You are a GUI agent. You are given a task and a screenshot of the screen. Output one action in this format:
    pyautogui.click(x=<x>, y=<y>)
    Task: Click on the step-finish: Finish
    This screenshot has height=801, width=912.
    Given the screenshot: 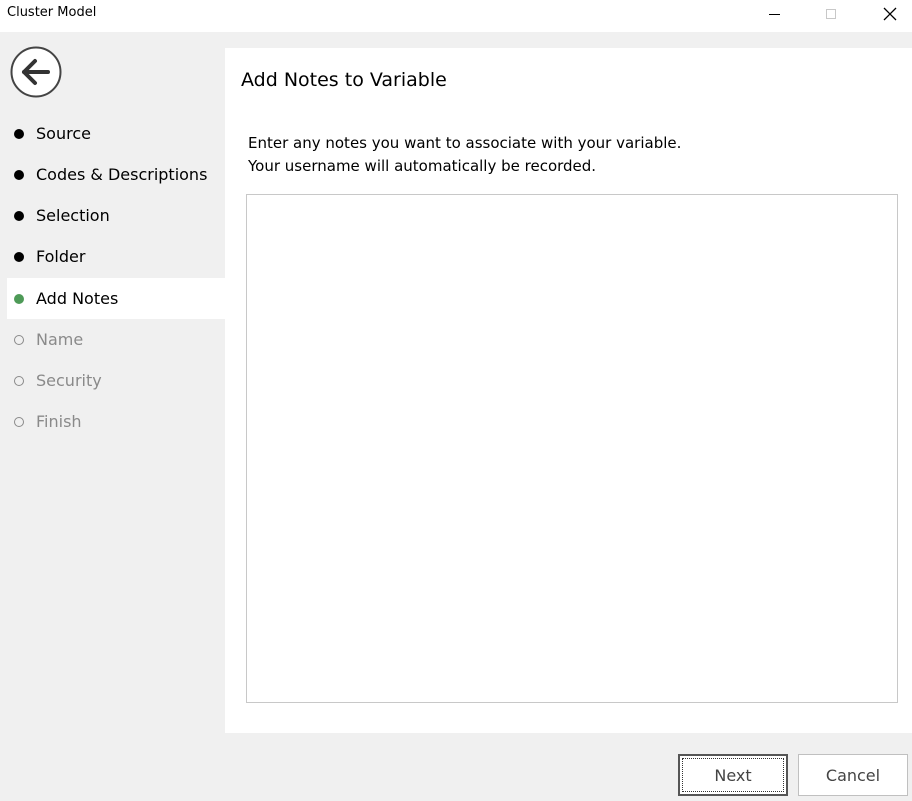 What is the action you would take?
    pyautogui.click(x=116, y=421)
    